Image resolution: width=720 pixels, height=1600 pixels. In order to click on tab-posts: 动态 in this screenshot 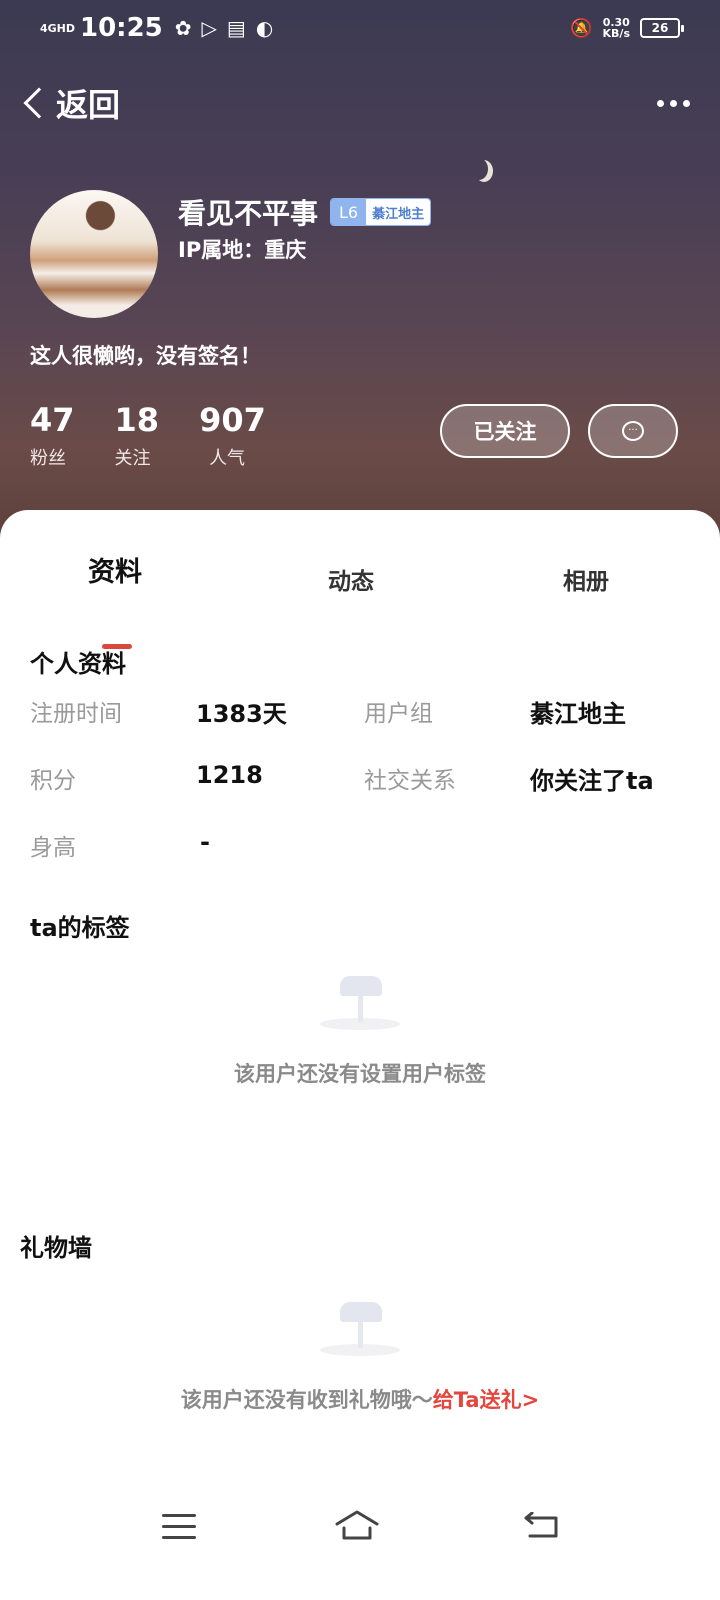, I will do `click(351, 579)`.